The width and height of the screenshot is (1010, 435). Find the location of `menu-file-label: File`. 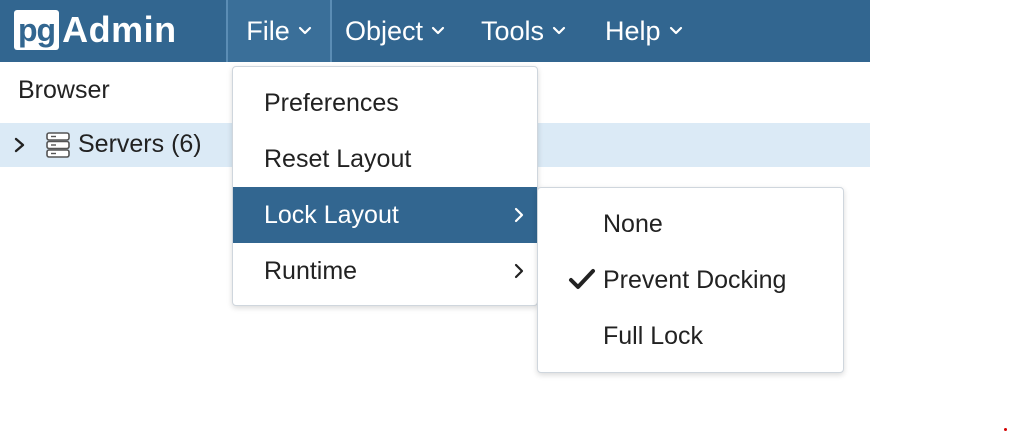

menu-file-label: File is located at coordinates (268, 30).